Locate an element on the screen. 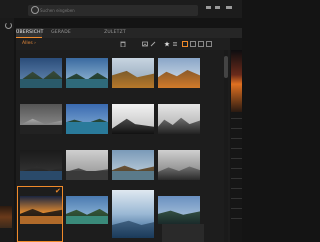 The height and width of the screenshot is (242, 320). search-box is located at coordinates (113, 10).